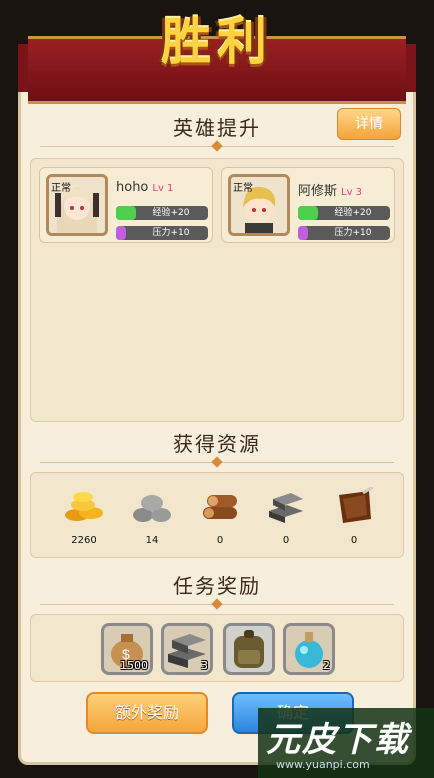 The image size is (434, 778). Describe the element at coordinates (126, 205) in the screenshot. I see `hero-card: 正常 hoho Lv 1 经验+20 压力+10` at that location.